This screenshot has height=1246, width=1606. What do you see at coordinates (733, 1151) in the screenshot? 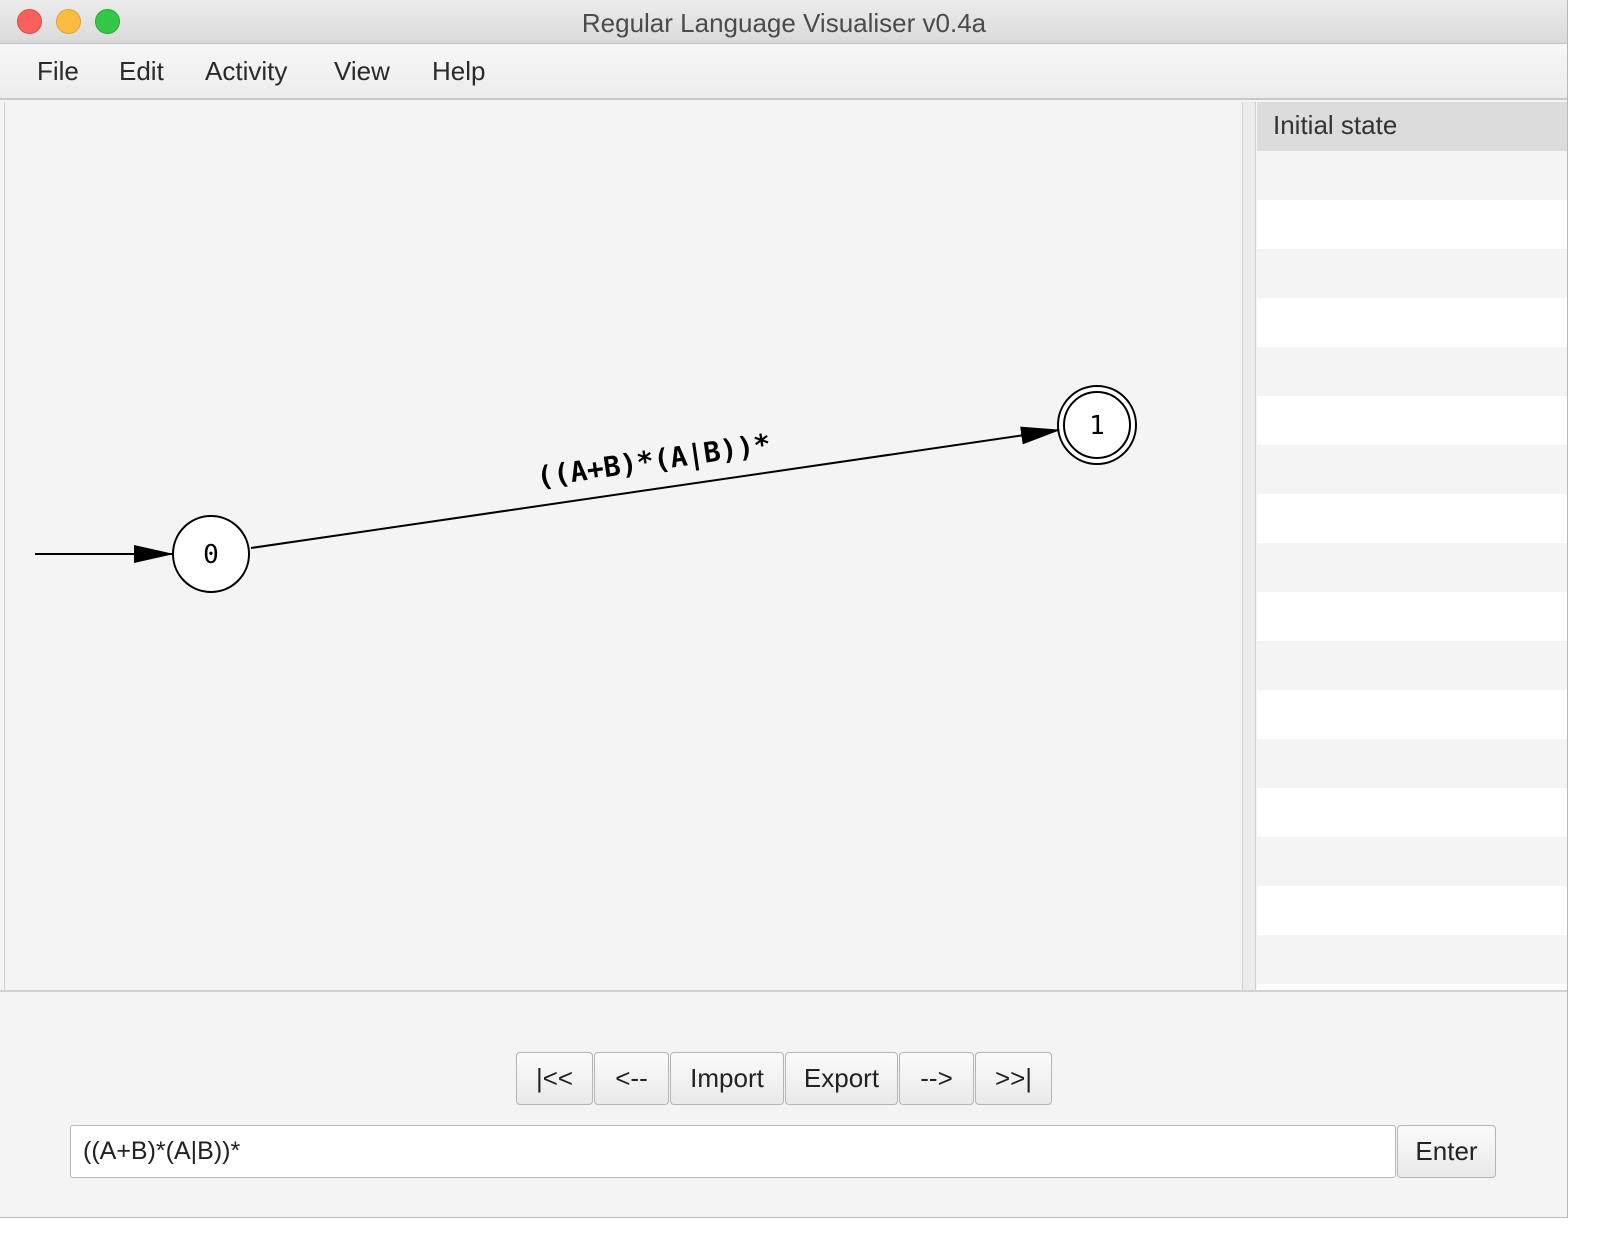
I see `regex-input` at bounding box center [733, 1151].